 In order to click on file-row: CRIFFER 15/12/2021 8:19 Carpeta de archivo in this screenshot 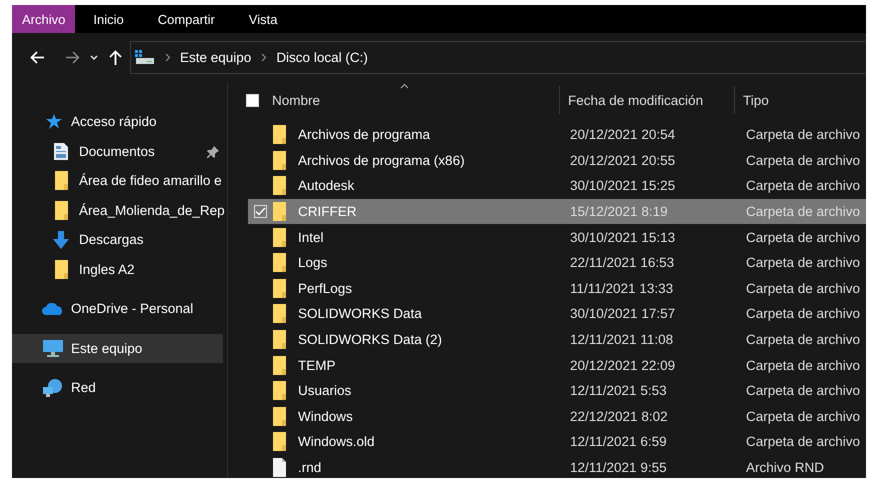, I will do `click(557, 211)`.